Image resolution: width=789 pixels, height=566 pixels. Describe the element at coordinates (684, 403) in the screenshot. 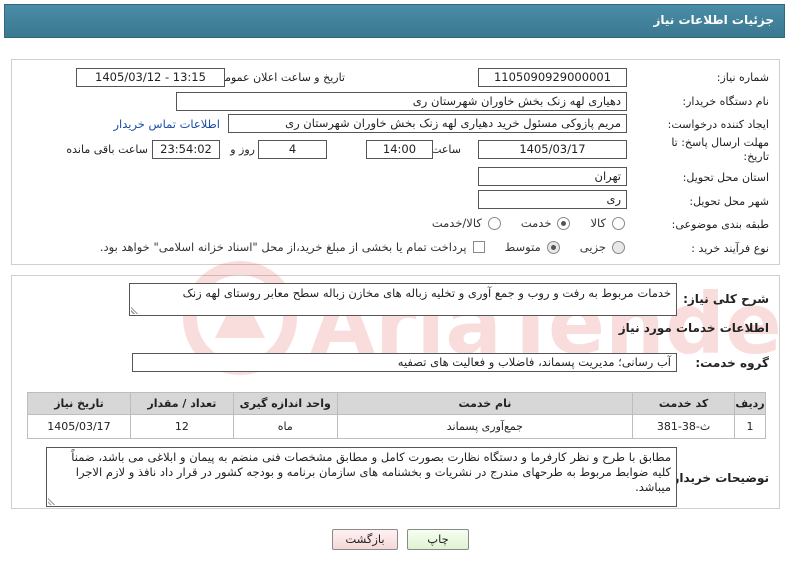

I see `col-service-code: کد خدمت` at that location.